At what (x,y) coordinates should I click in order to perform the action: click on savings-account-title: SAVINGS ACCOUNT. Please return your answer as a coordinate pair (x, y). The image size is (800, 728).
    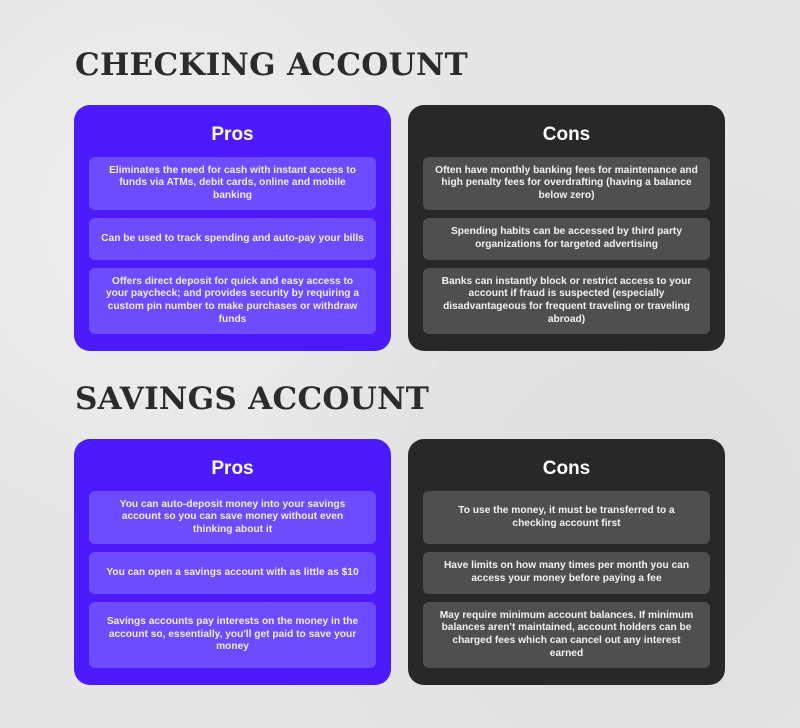
    Looking at the image, I should click on (252, 399).